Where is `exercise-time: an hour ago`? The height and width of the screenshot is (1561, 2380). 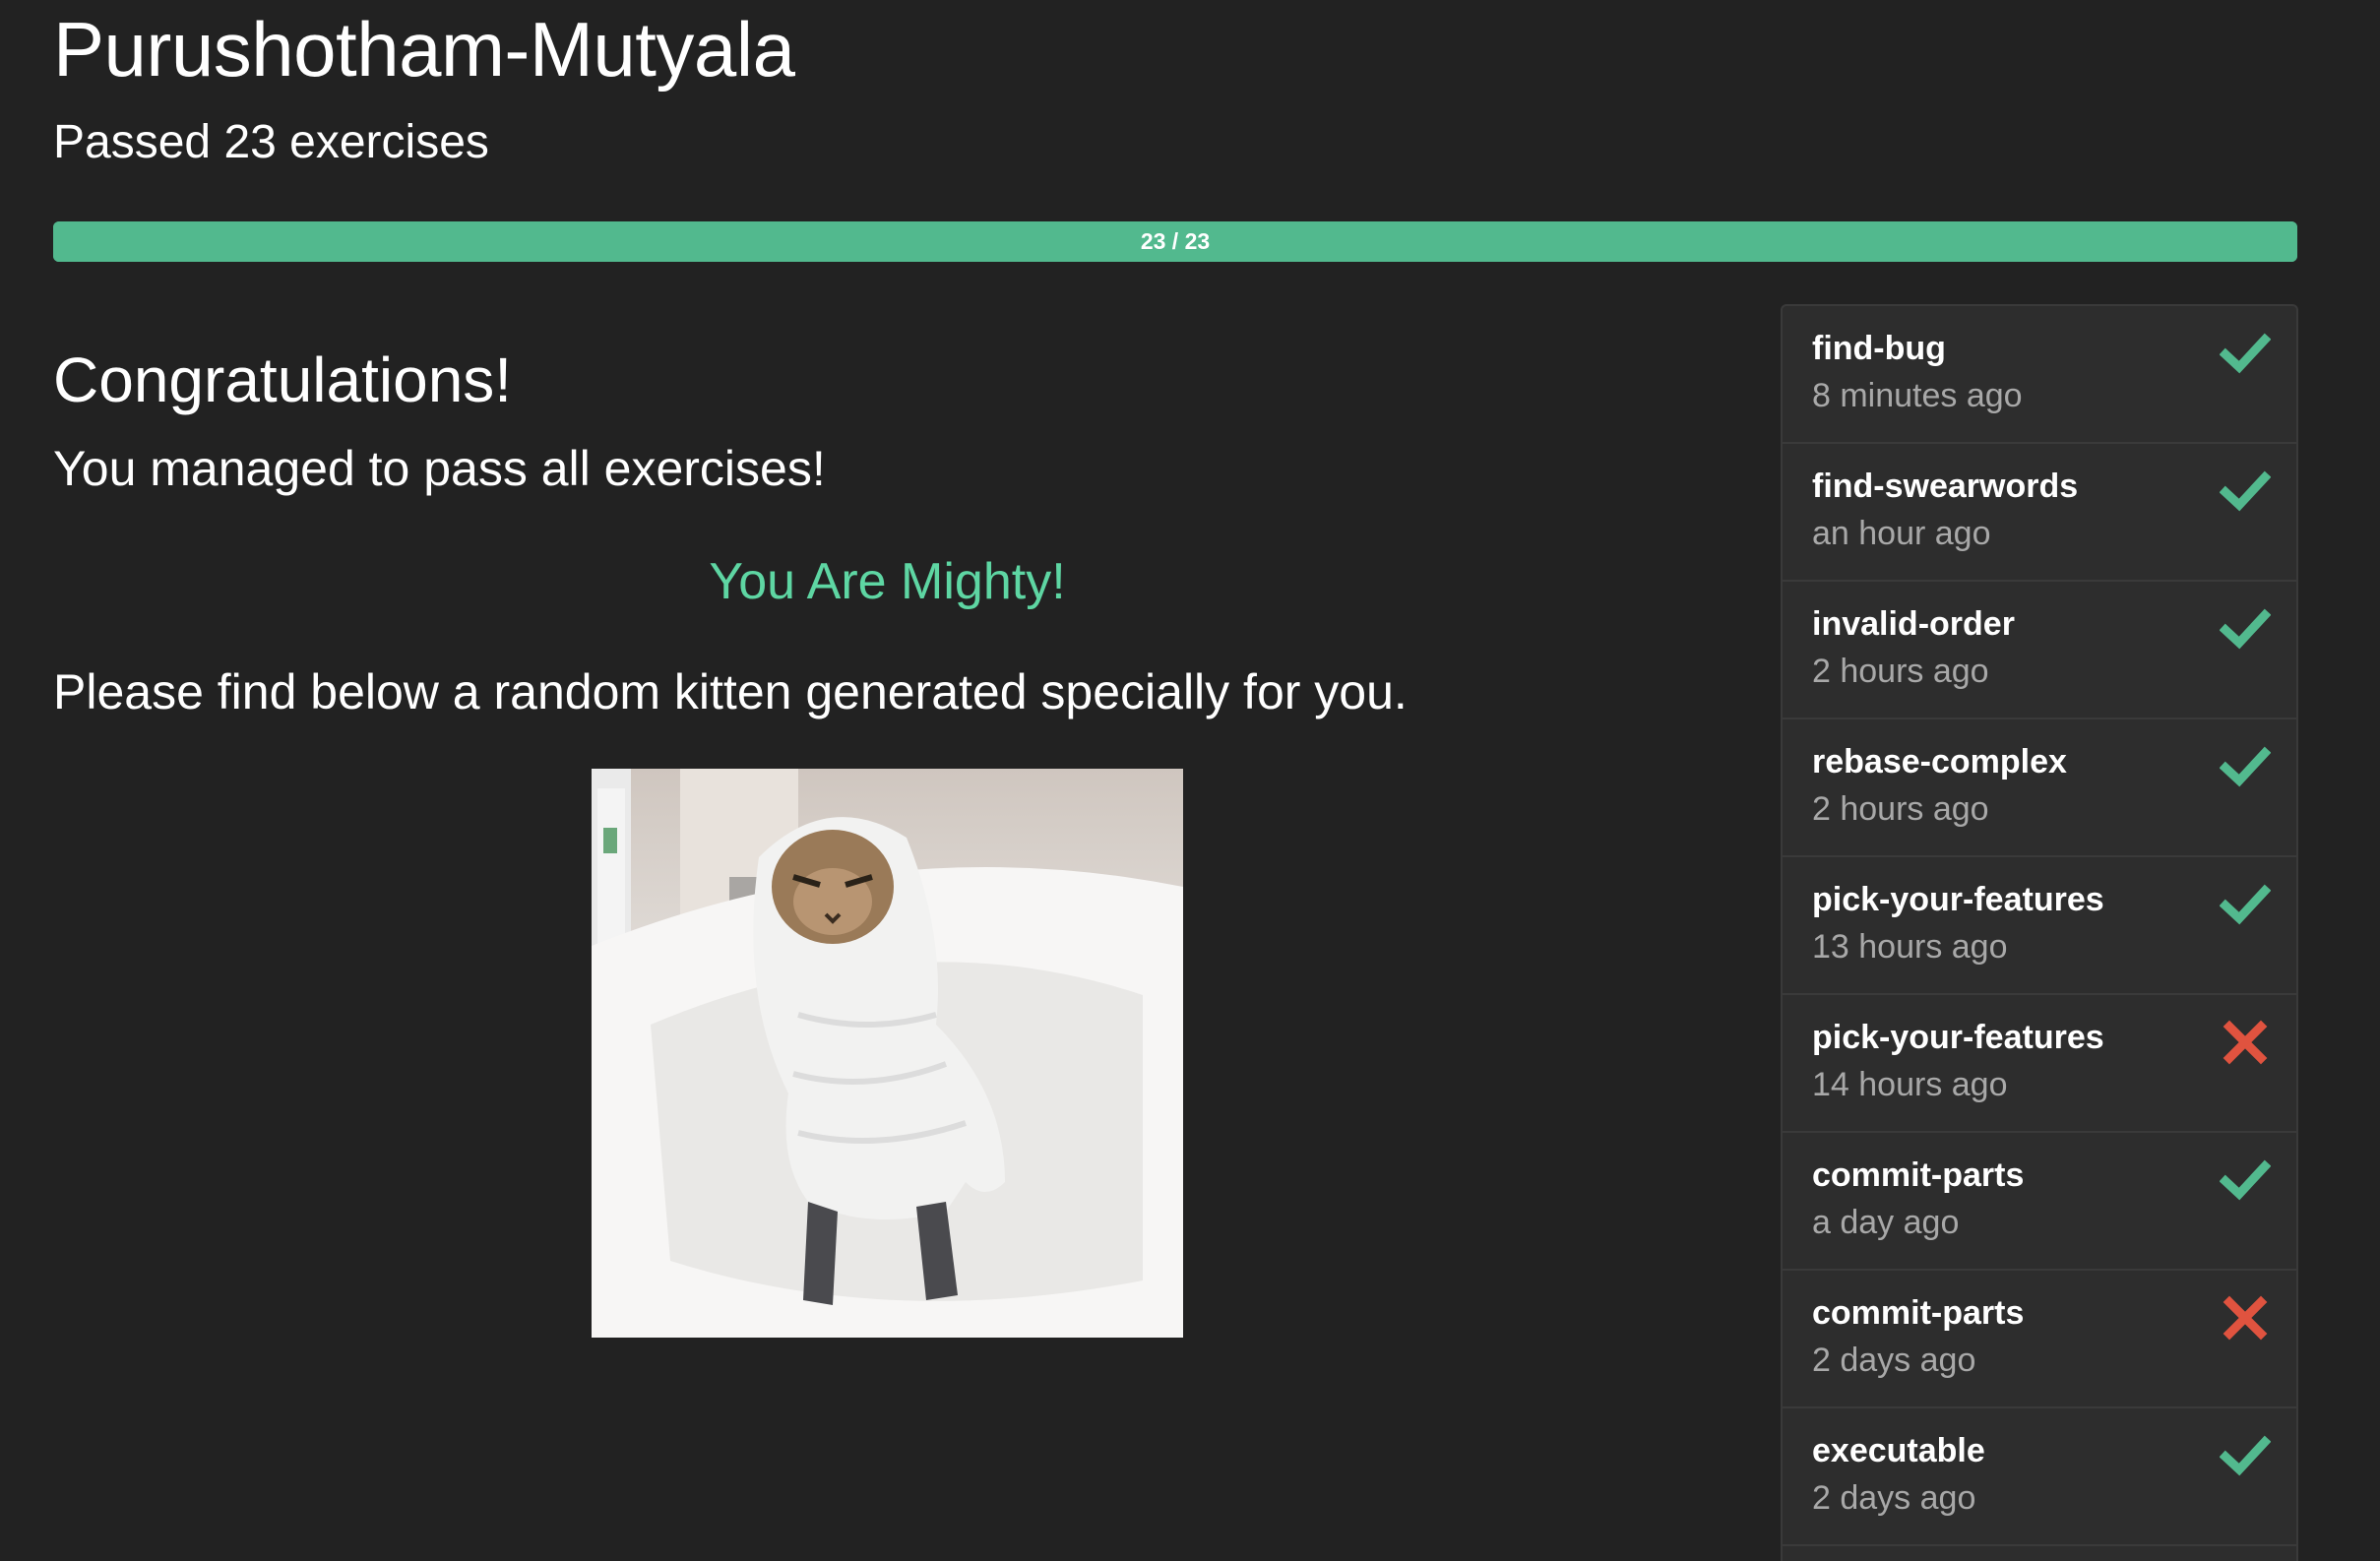 exercise-time: an hour ago is located at coordinates (1901, 533).